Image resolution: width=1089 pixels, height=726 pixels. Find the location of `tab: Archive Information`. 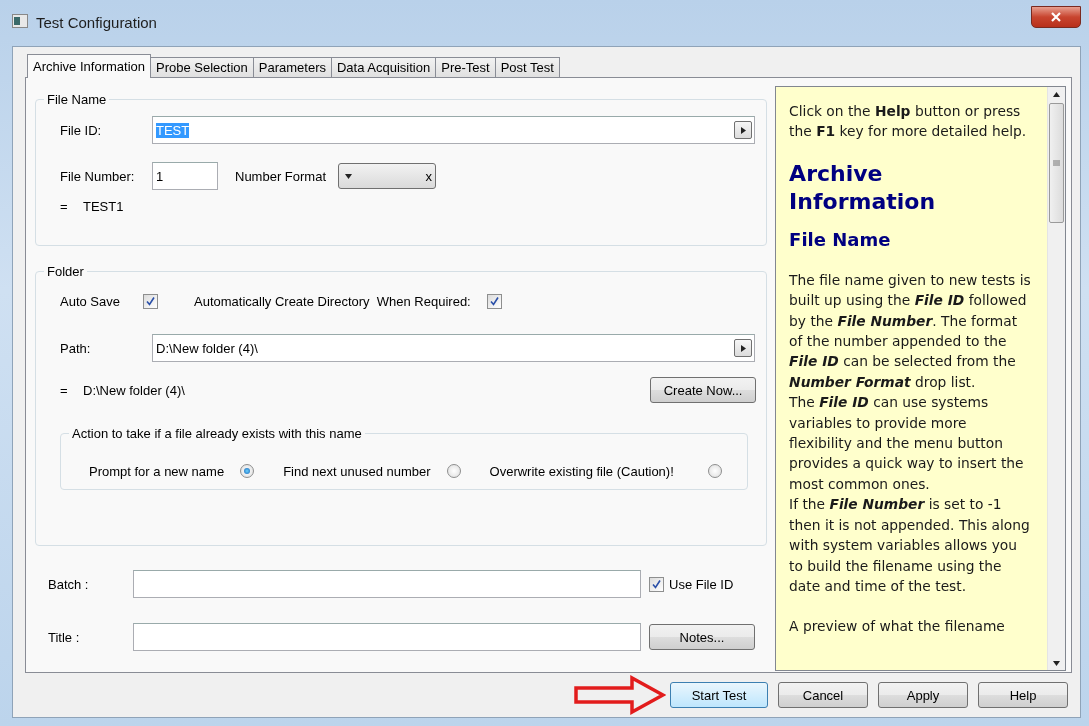

tab: Archive Information is located at coordinates (89, 66).